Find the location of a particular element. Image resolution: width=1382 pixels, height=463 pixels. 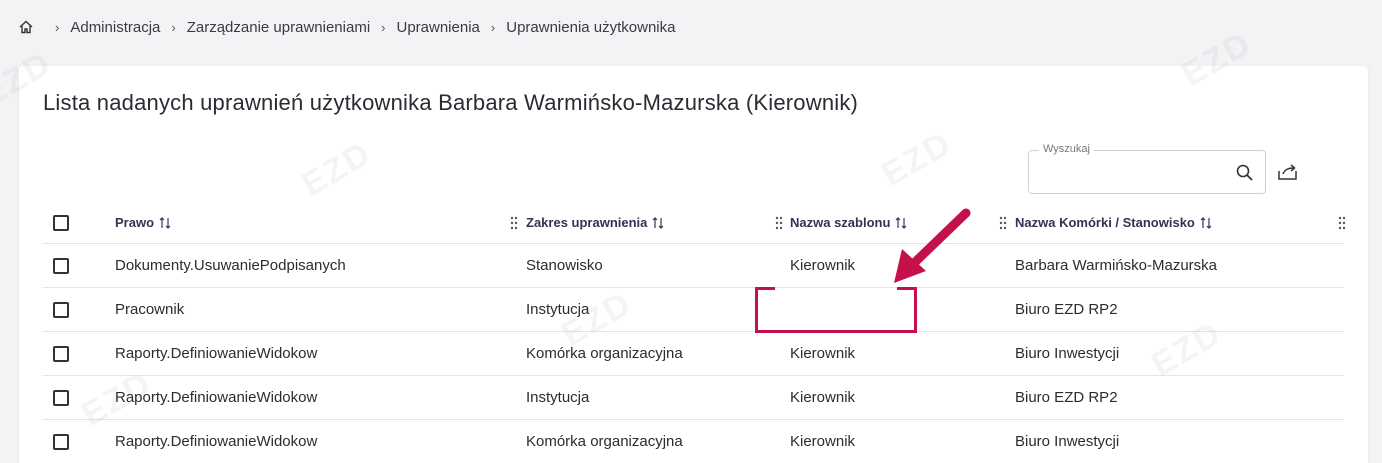

arrow-icon is located at coordinates (932, 245).